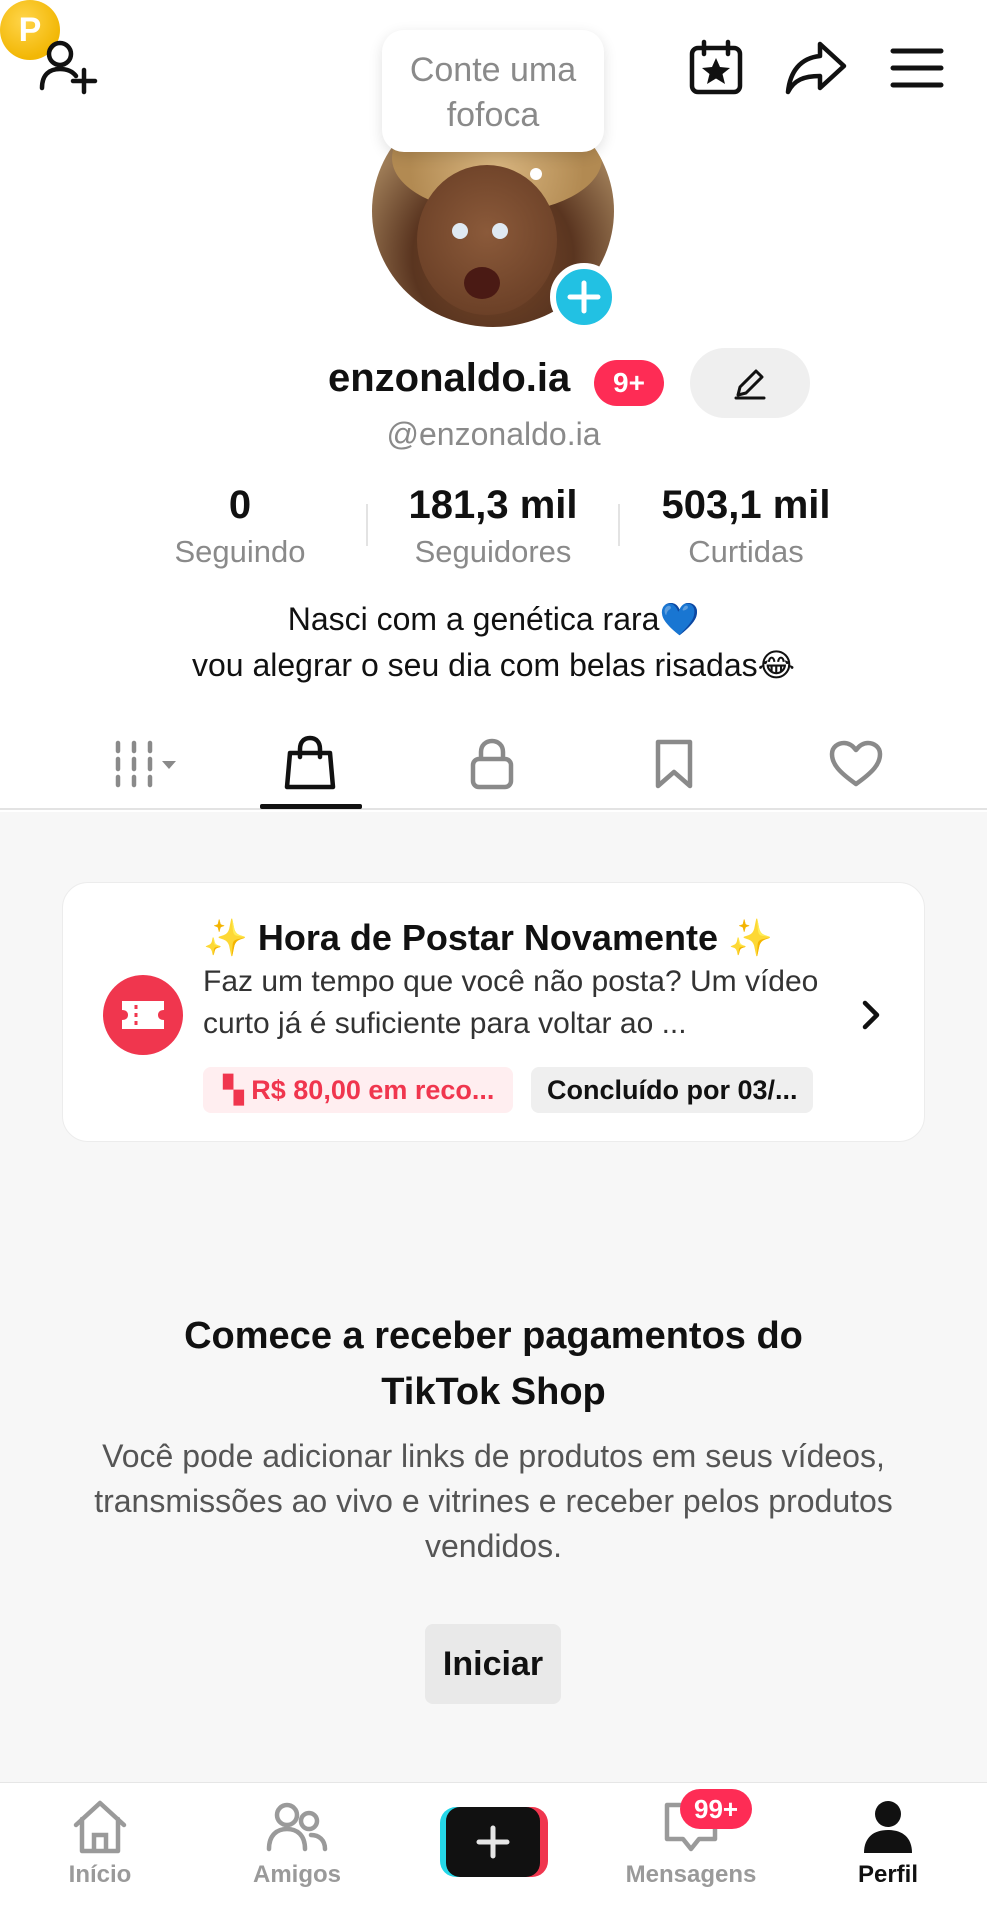 The image size is (987, 1920). I want to click on stat-label: Curtidas, so click(746, 551).